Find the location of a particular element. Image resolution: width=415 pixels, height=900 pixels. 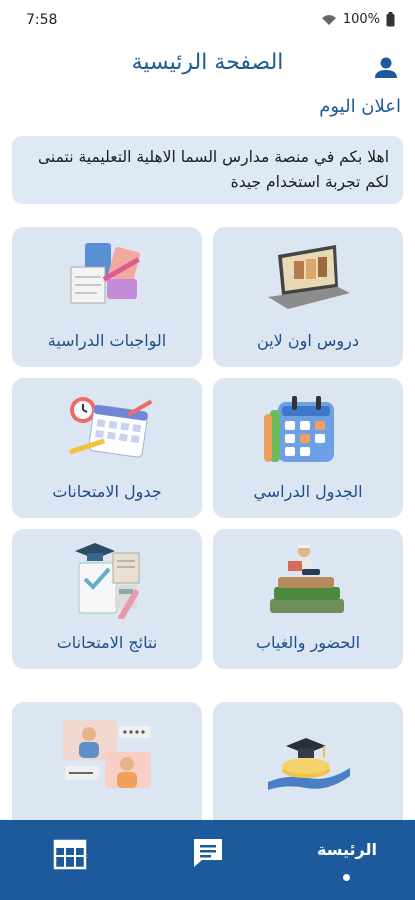

wifi-icon is located at coordinates (328, 19).